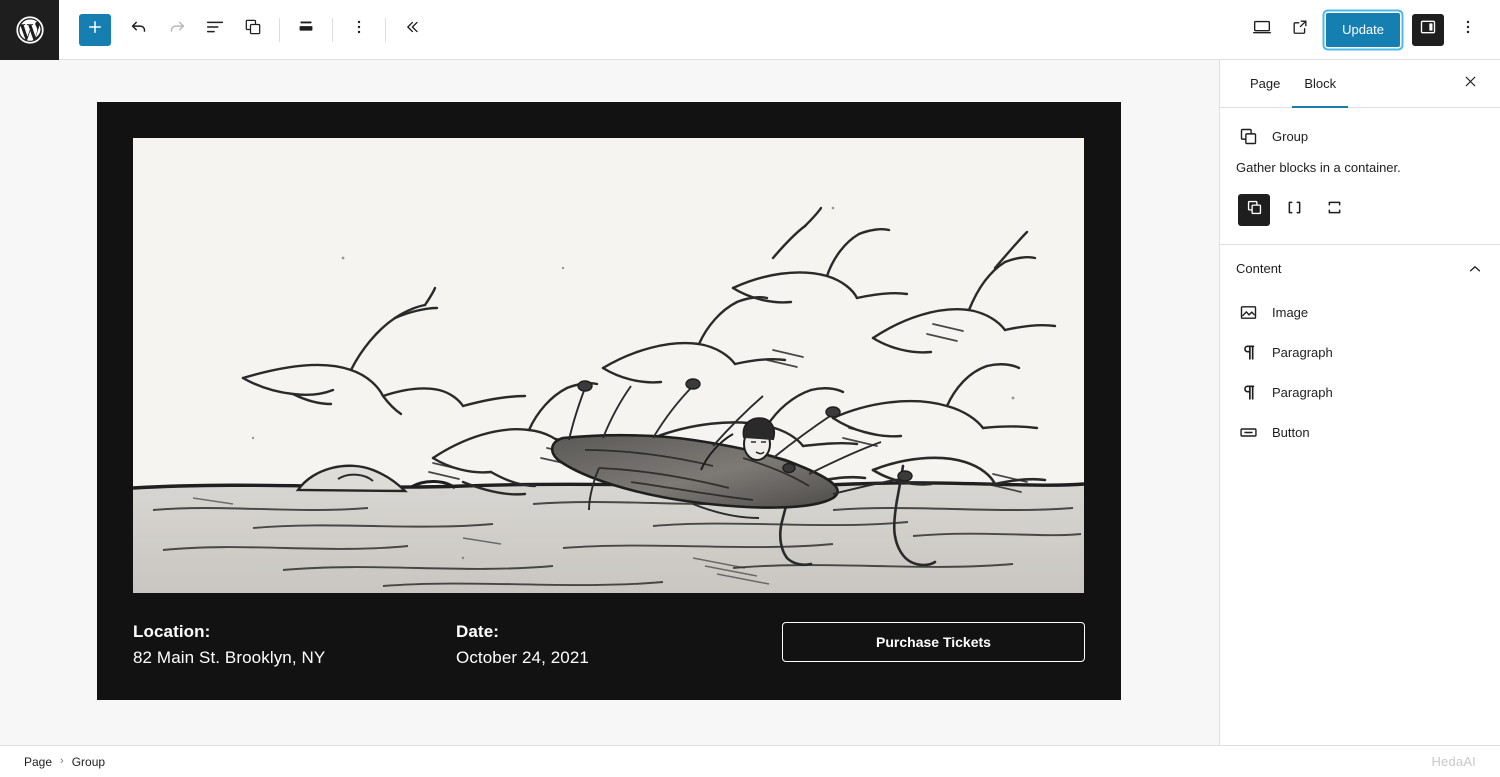 Image resolution: width=1500 pixels, height=777 pixels. What do you see at coordinates (617, 658) in the screenshot?
I see `date-value: October 24, 2021` at bounding box center [617, 658].